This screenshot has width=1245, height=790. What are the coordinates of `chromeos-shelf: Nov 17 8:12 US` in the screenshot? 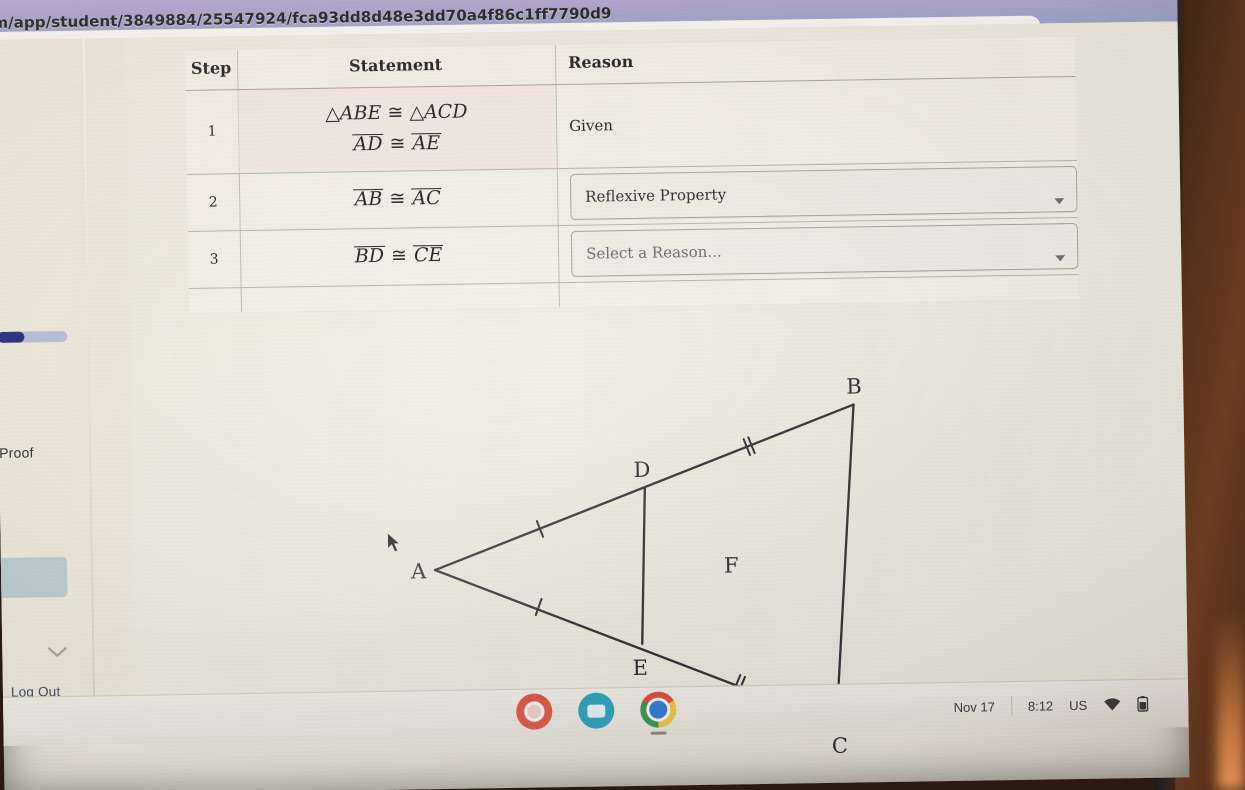 It's located at (596, 712).